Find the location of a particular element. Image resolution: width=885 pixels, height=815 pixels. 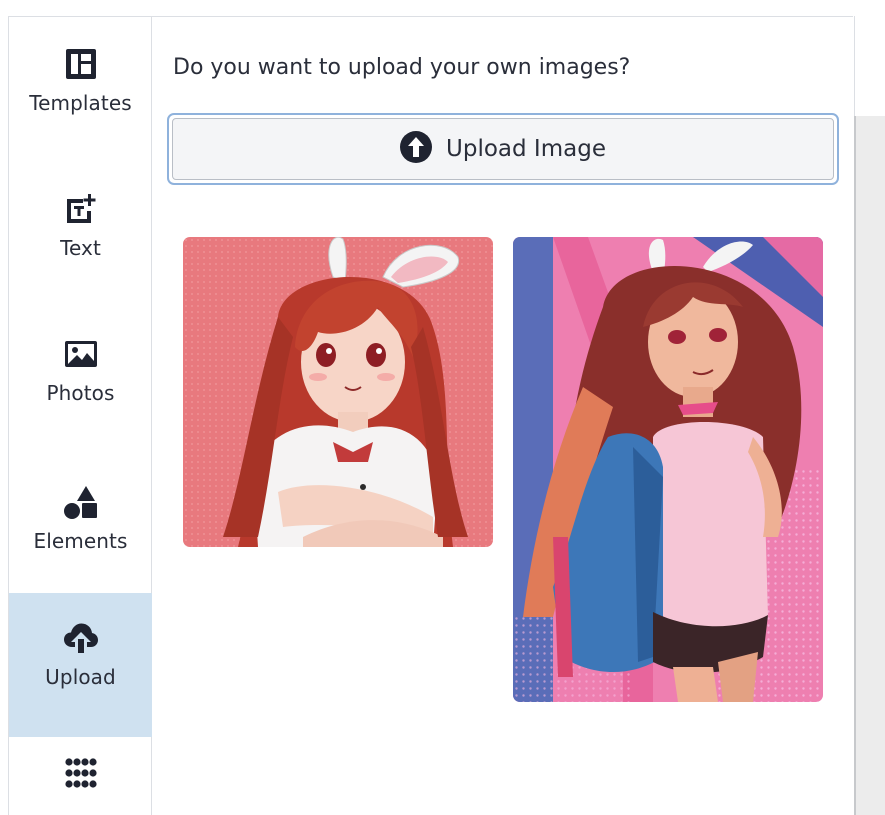

sidebar-item-upload: Upload is located at coordinates (80, 665).